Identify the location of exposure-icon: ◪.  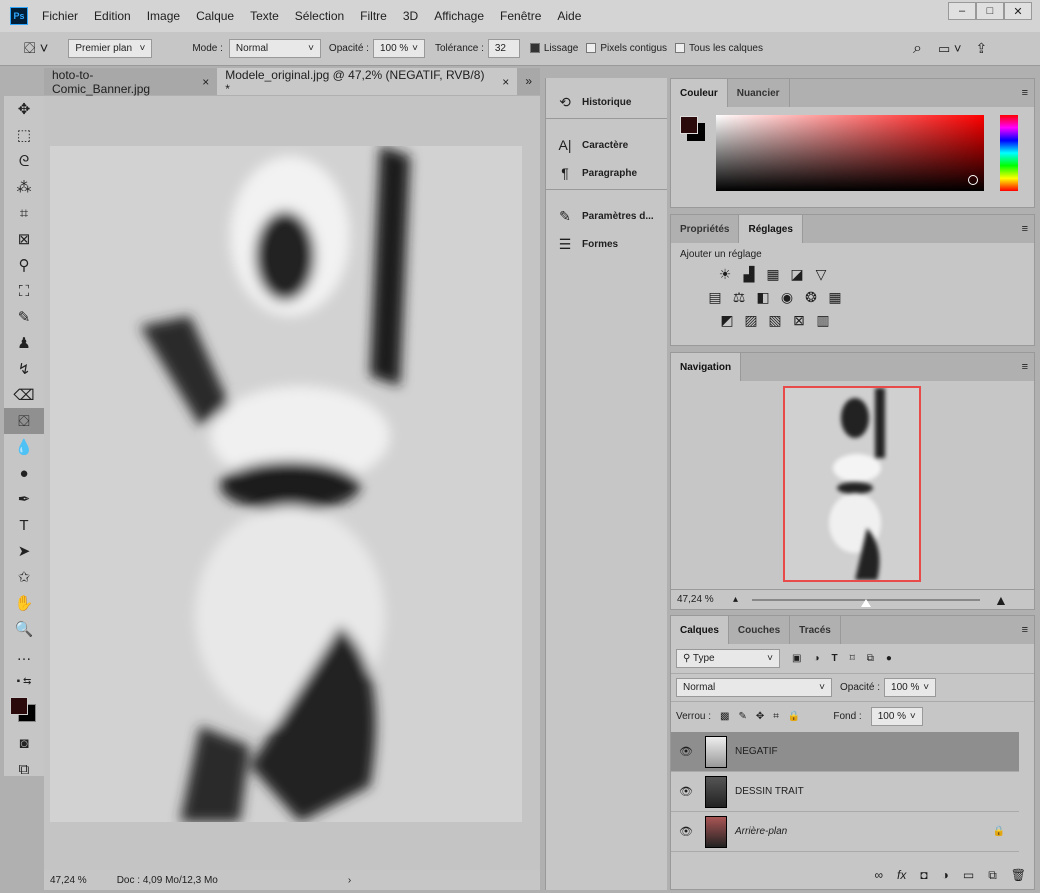
(797, 274).